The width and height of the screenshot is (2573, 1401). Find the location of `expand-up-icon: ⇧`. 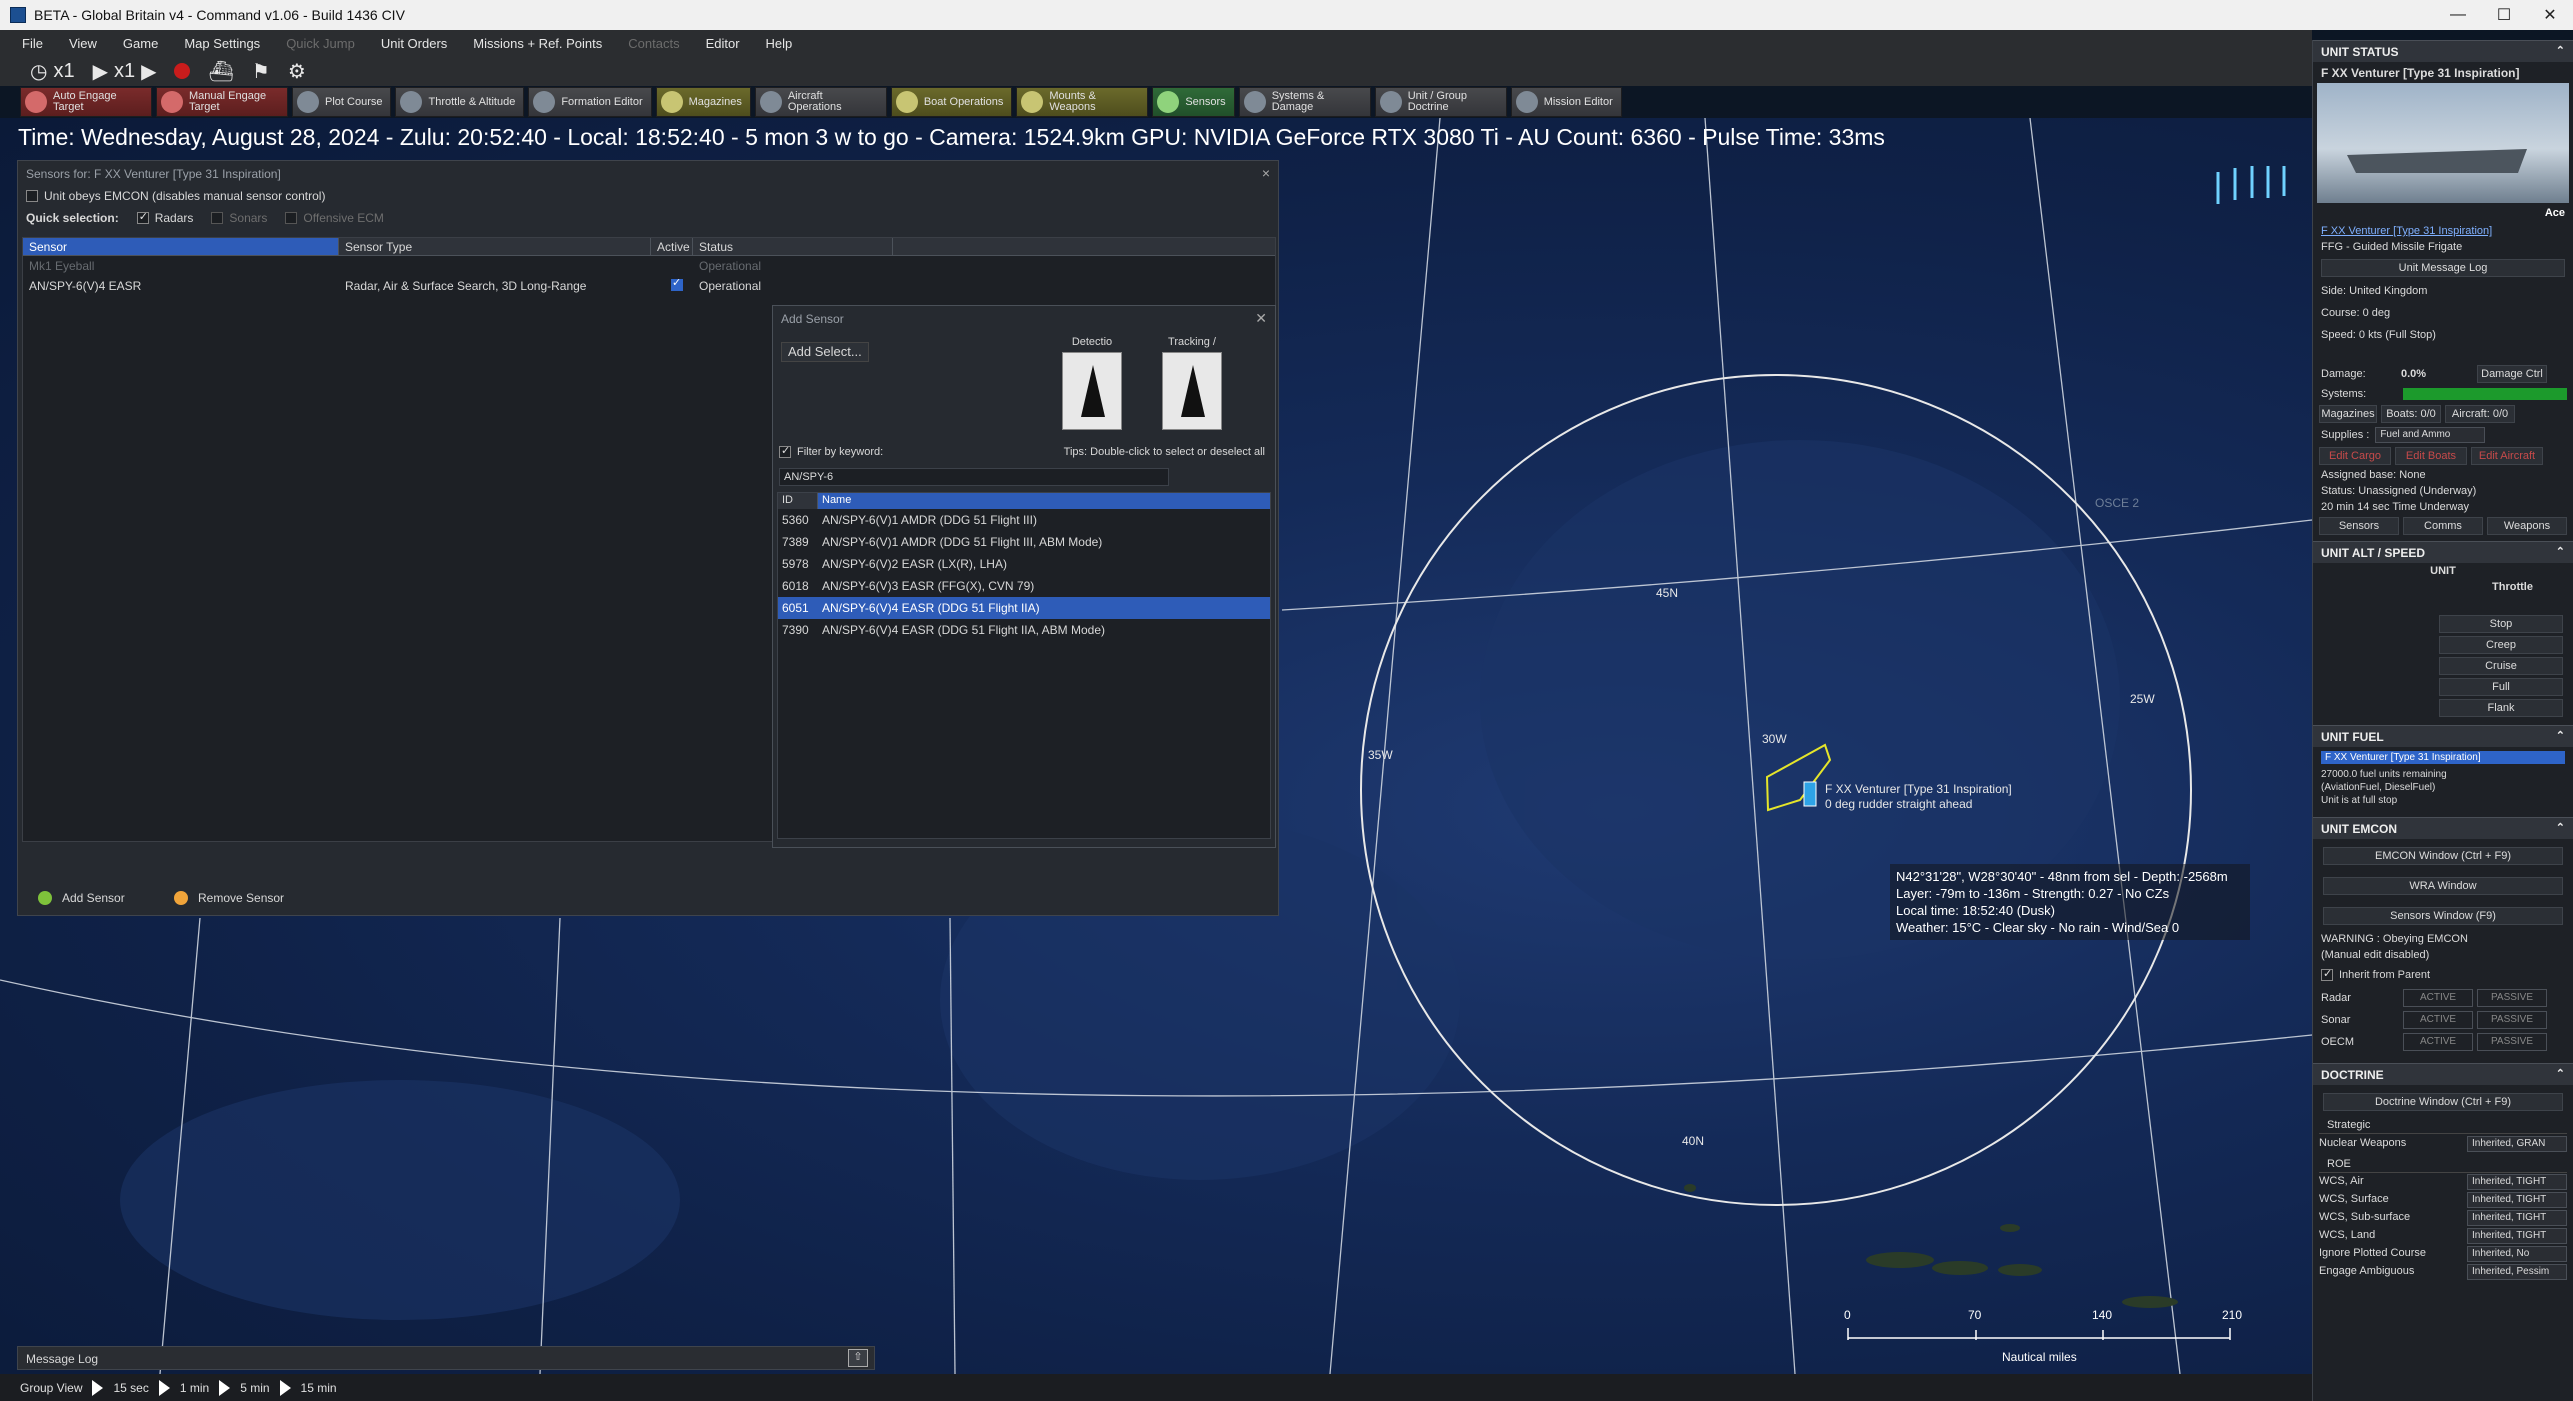

expand-up-icon: ⇧ is located at coordinates (858, 1358).